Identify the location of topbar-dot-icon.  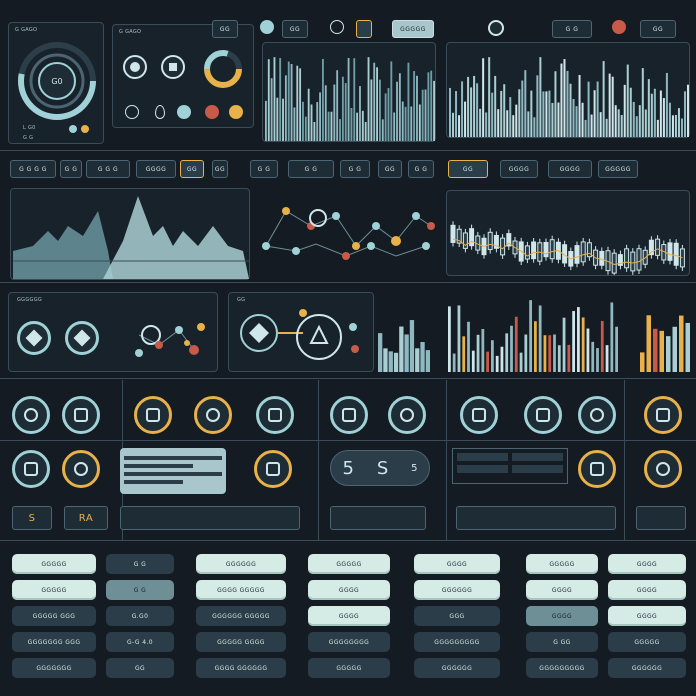
(619, 27).